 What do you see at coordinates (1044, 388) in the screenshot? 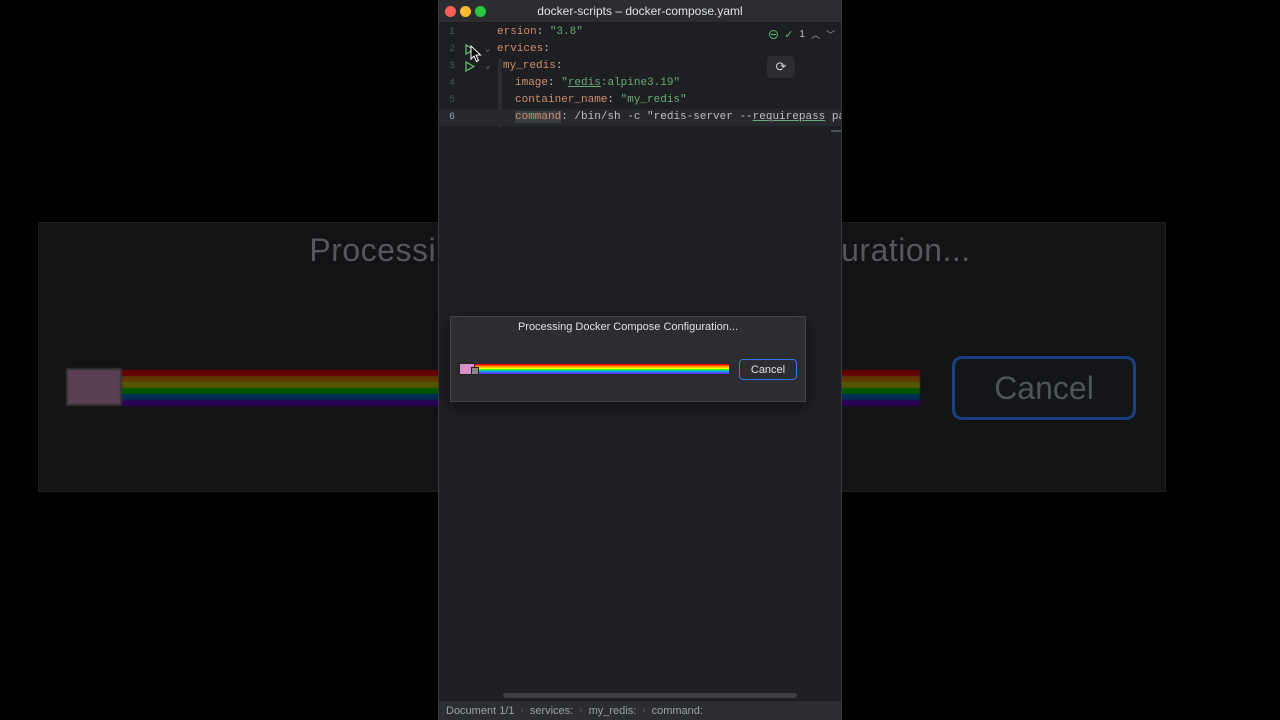
I see `background-cancel-button: Cancel` at bounding box center [1044, 388].